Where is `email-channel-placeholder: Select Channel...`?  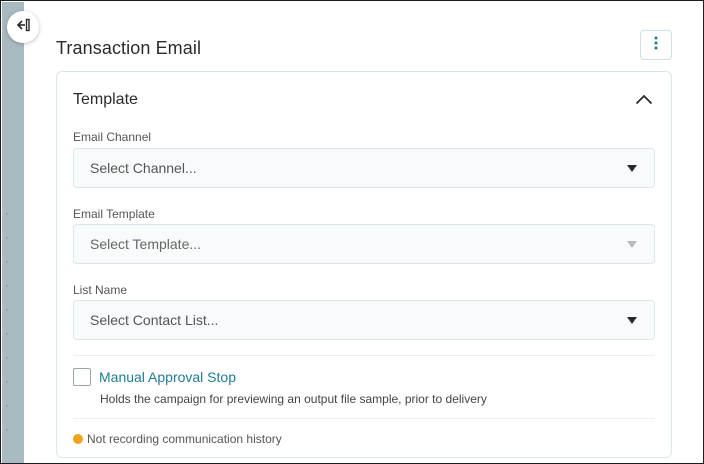 email-channel-placeholder: Select Channel... is located at coordinates (143, 168).